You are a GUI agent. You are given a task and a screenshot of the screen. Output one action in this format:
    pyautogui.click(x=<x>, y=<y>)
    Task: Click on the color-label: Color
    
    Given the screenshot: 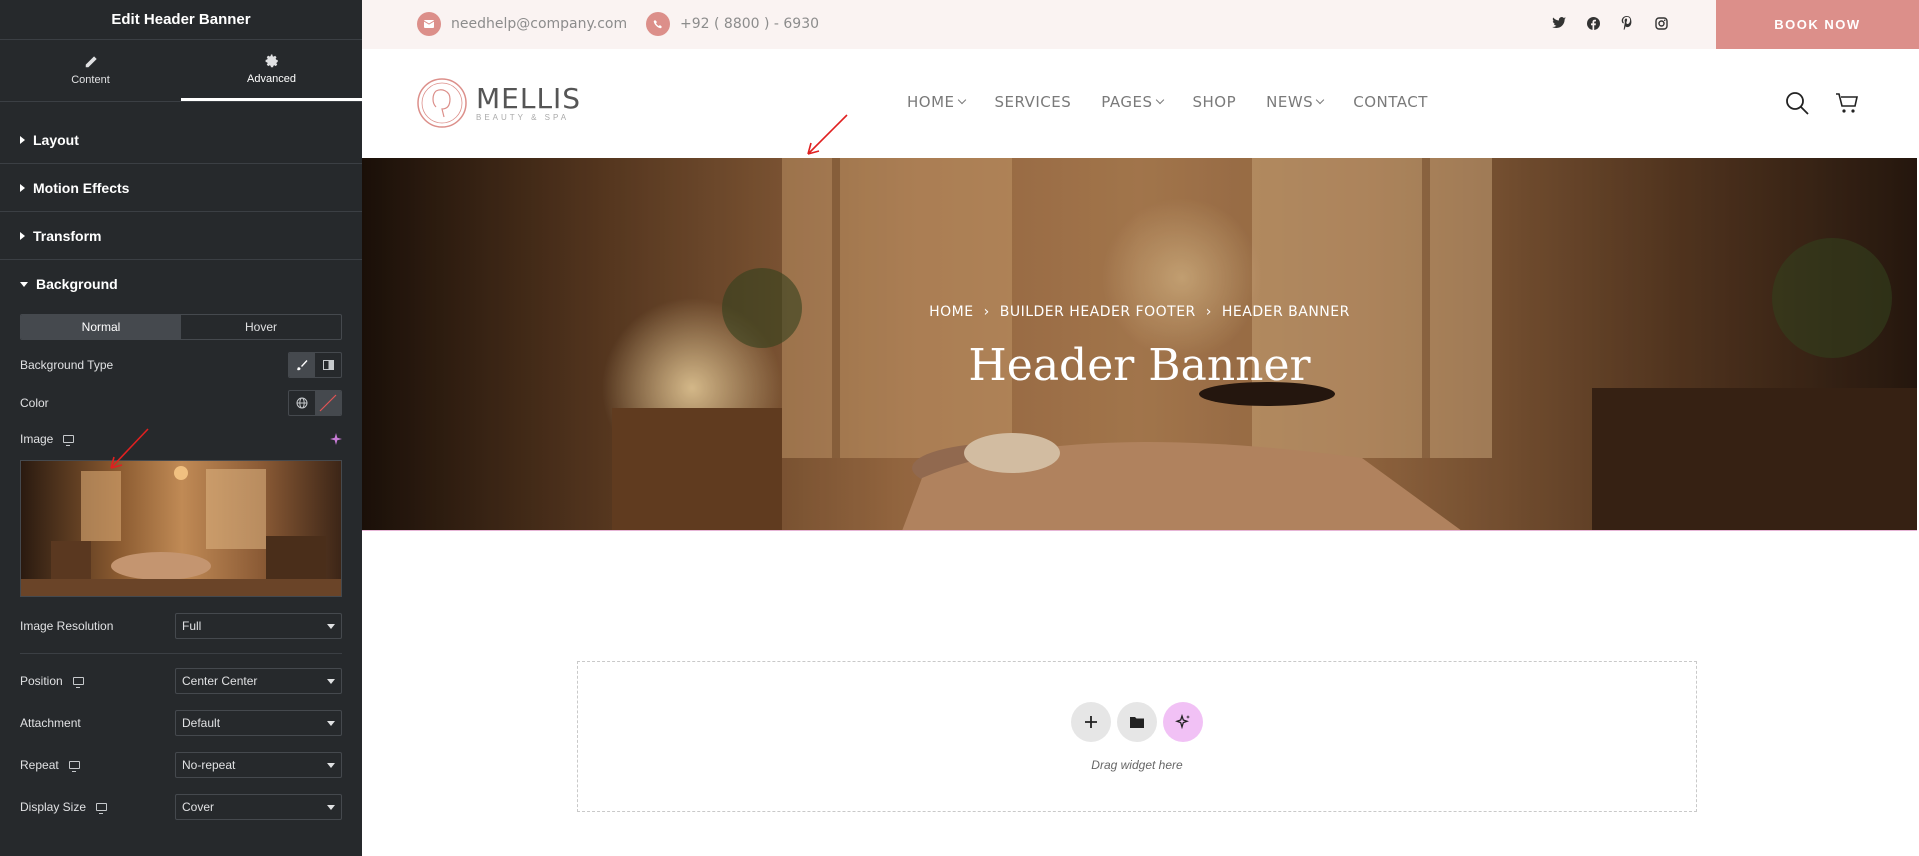 What is the action you would take?
    pyautogui.click(x=34, y=403)
    